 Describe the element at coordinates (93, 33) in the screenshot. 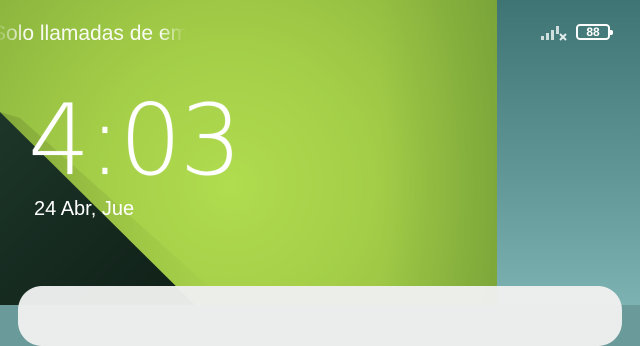

I see `status-notification-text: Solo llamadas de emergencia` at that location.